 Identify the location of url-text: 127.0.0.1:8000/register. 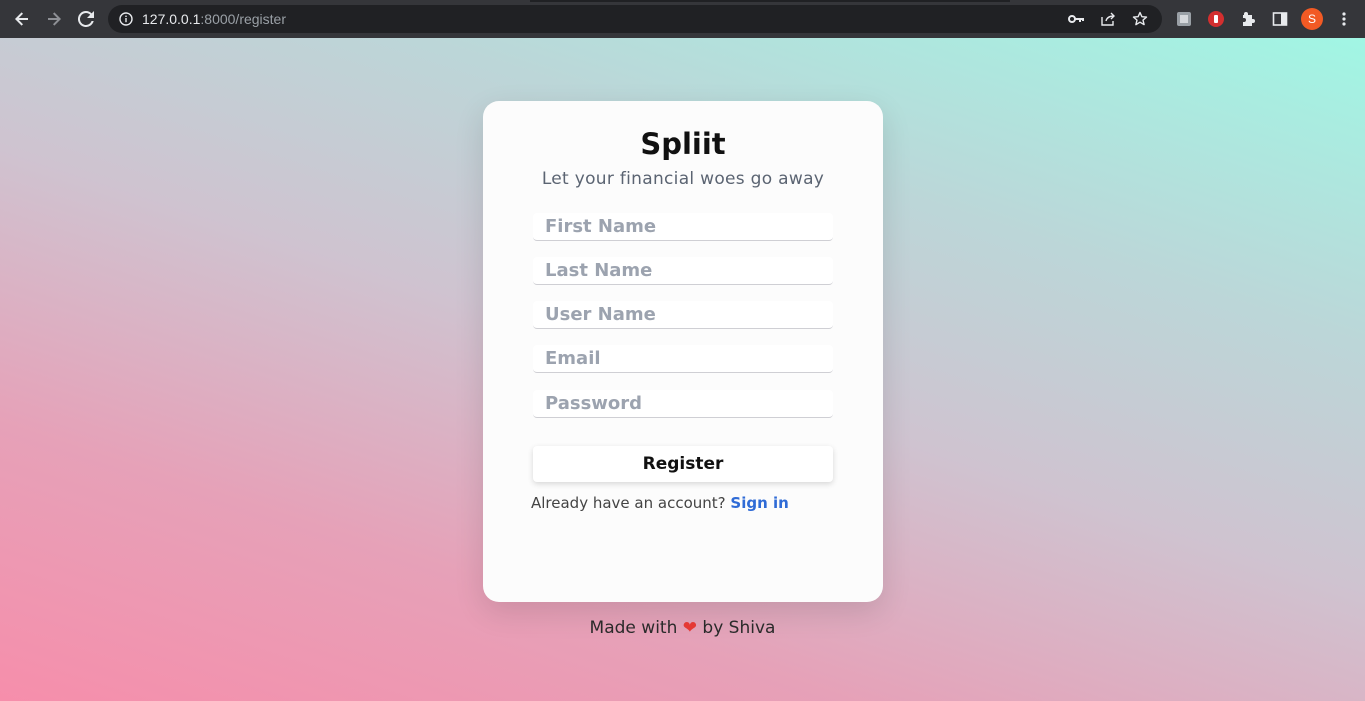
(214, 19).